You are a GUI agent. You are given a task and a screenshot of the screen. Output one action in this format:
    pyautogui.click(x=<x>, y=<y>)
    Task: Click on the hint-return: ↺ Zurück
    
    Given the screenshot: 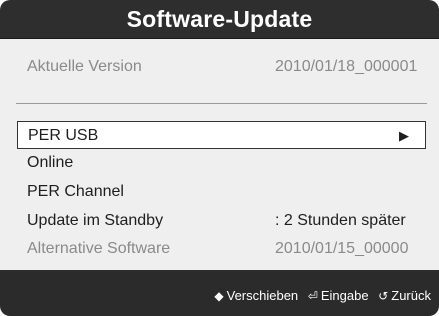 What is the action you would take?
    pyautogui.click(x=404, y=295)
    